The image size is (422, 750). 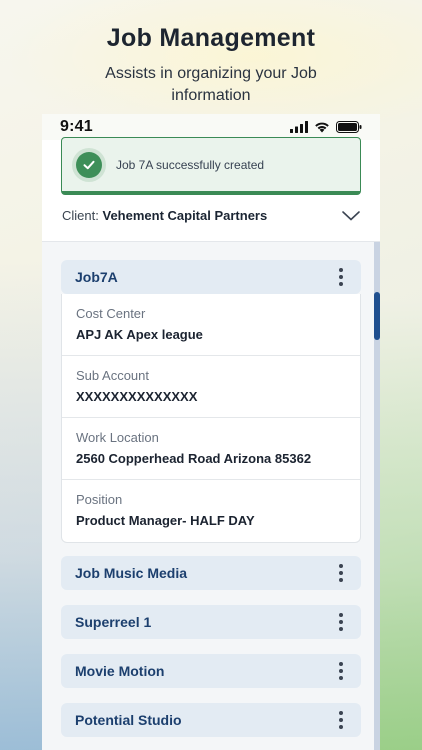 I want to click on job-title: Job Music Media, so click(x=131, y=573).